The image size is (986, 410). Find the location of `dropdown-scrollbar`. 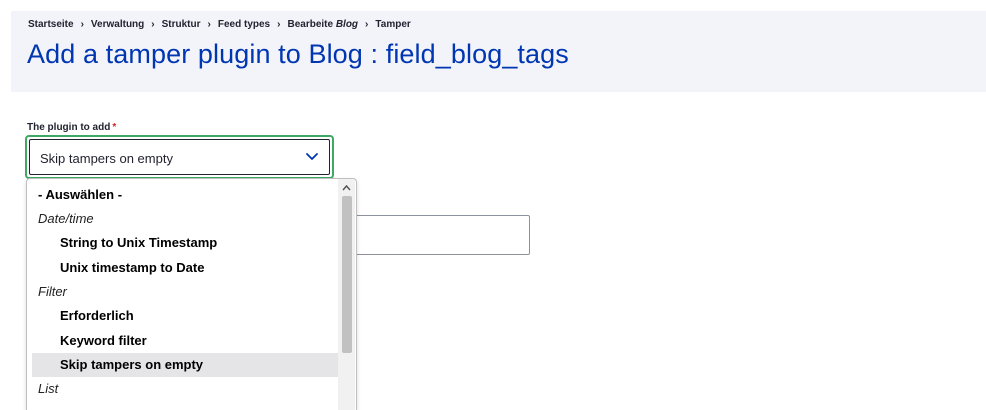

dropdown-scrollbar is located at coordinates (346, 294).